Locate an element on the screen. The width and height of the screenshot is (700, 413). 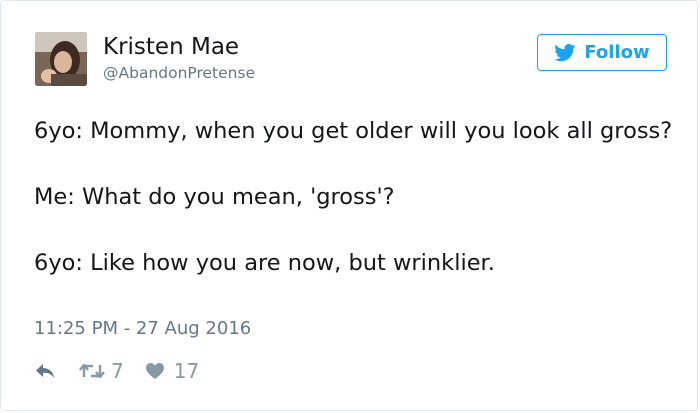
reply-button is located at coordinates (45, 371).